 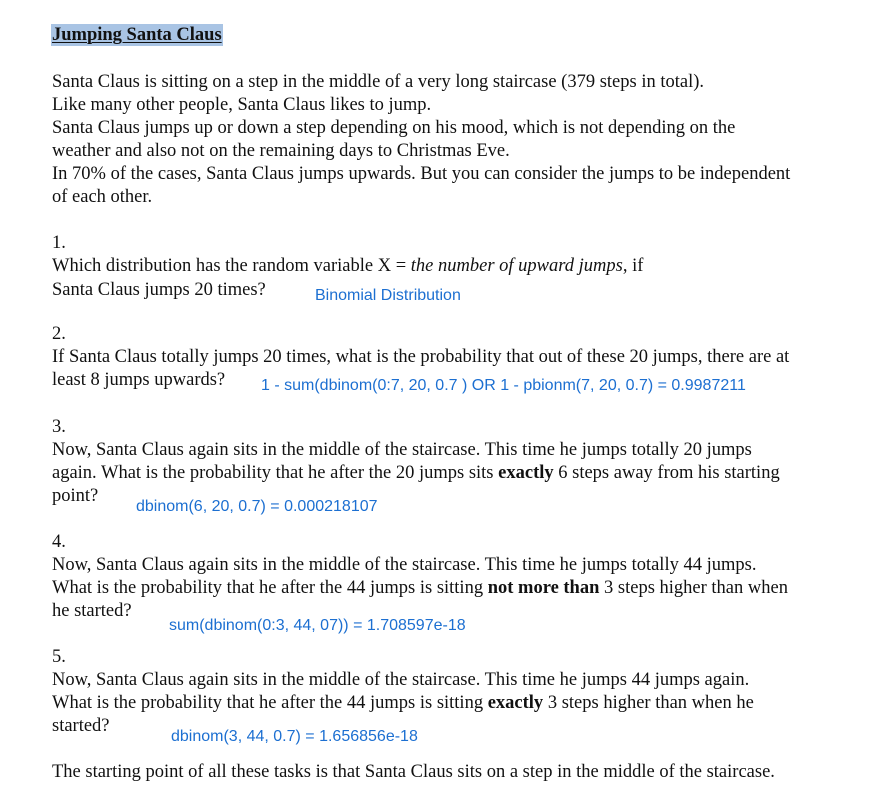 What do you see at coordinates (317, 625) in the screenshot?
I see `answer-4: sum(dbinom(0:3, 44, 07)) = 1.708597e-18` at bounding box center [317, 625].